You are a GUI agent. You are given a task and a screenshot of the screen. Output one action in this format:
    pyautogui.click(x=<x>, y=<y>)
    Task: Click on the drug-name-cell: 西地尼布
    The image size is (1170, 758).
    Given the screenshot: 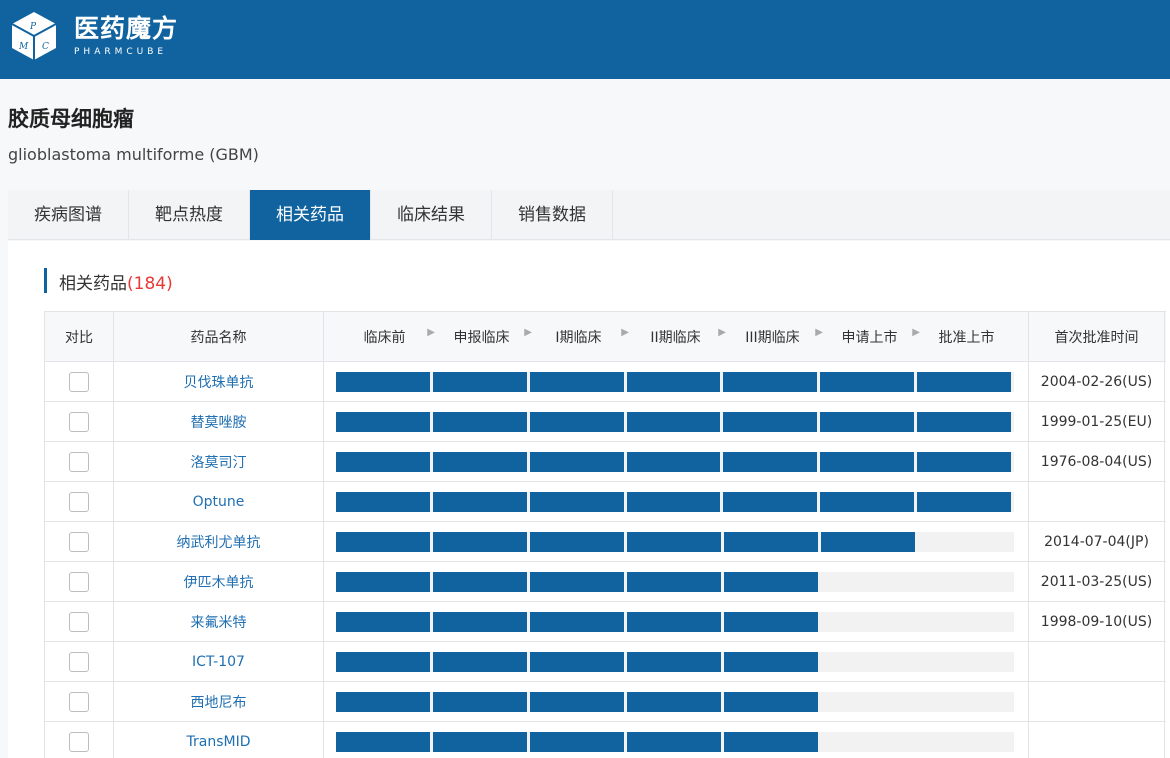 What is the action you would take?
    pyautogui.click(x=219, y=701)
    